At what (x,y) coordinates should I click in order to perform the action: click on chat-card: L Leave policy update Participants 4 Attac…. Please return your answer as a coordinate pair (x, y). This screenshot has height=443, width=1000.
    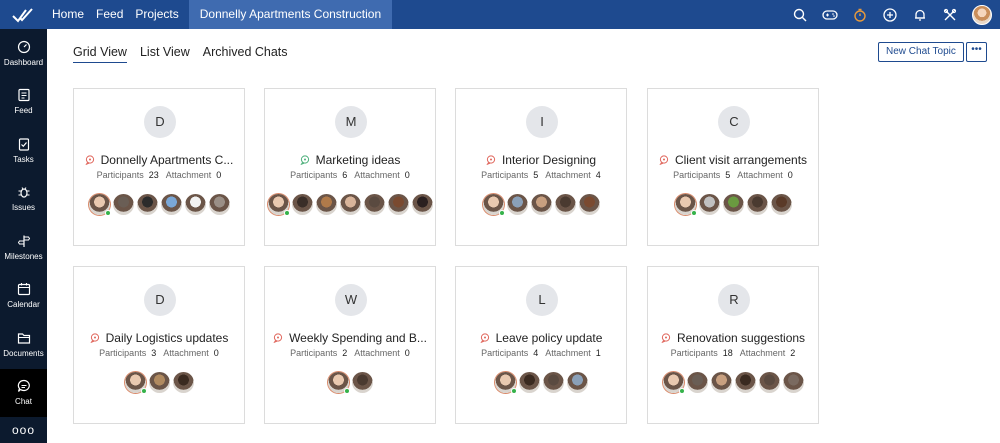
    Looking at the image, I should click on (541, 345).